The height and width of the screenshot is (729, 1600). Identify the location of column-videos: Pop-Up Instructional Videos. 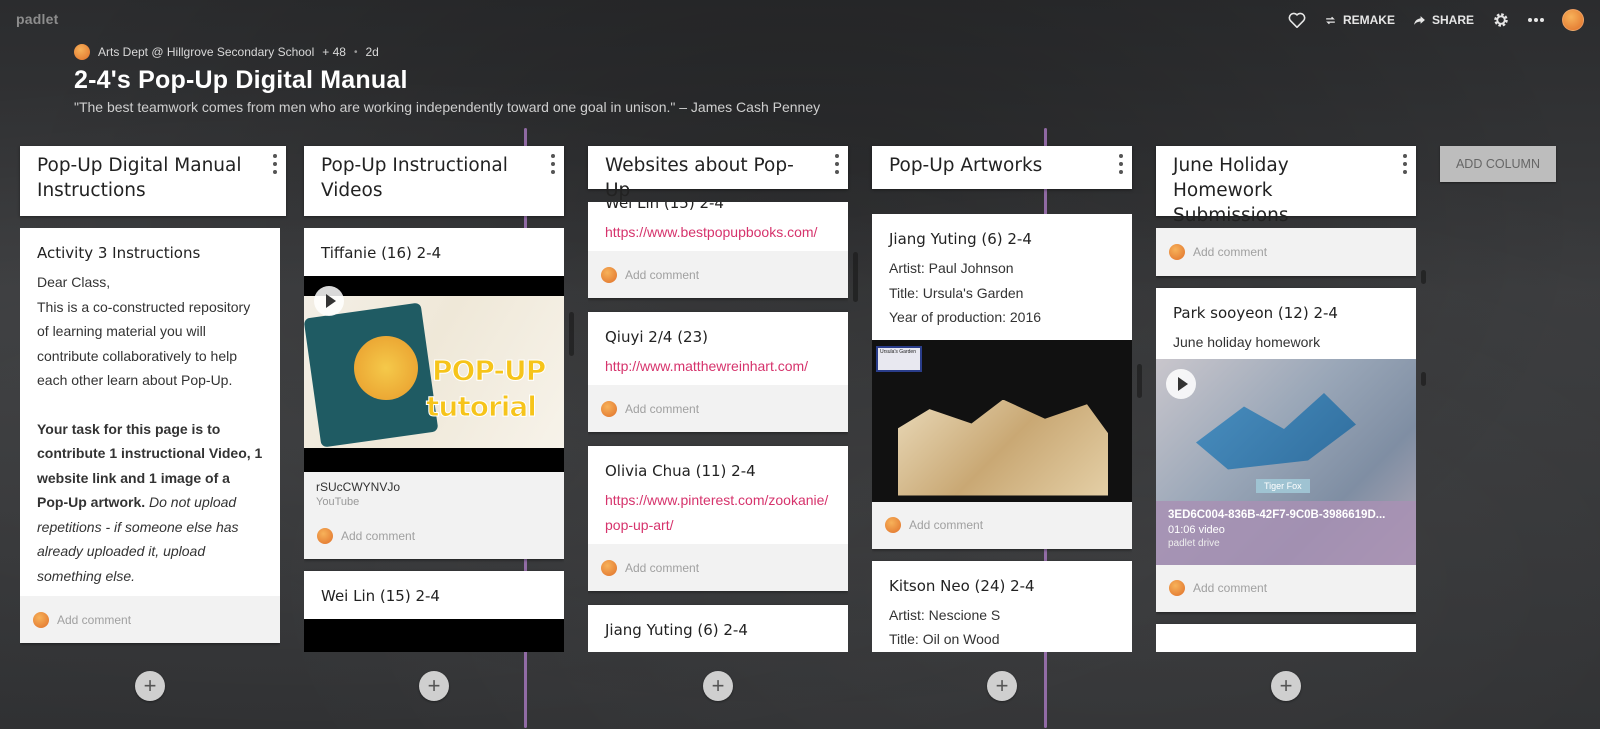
(434, 181).